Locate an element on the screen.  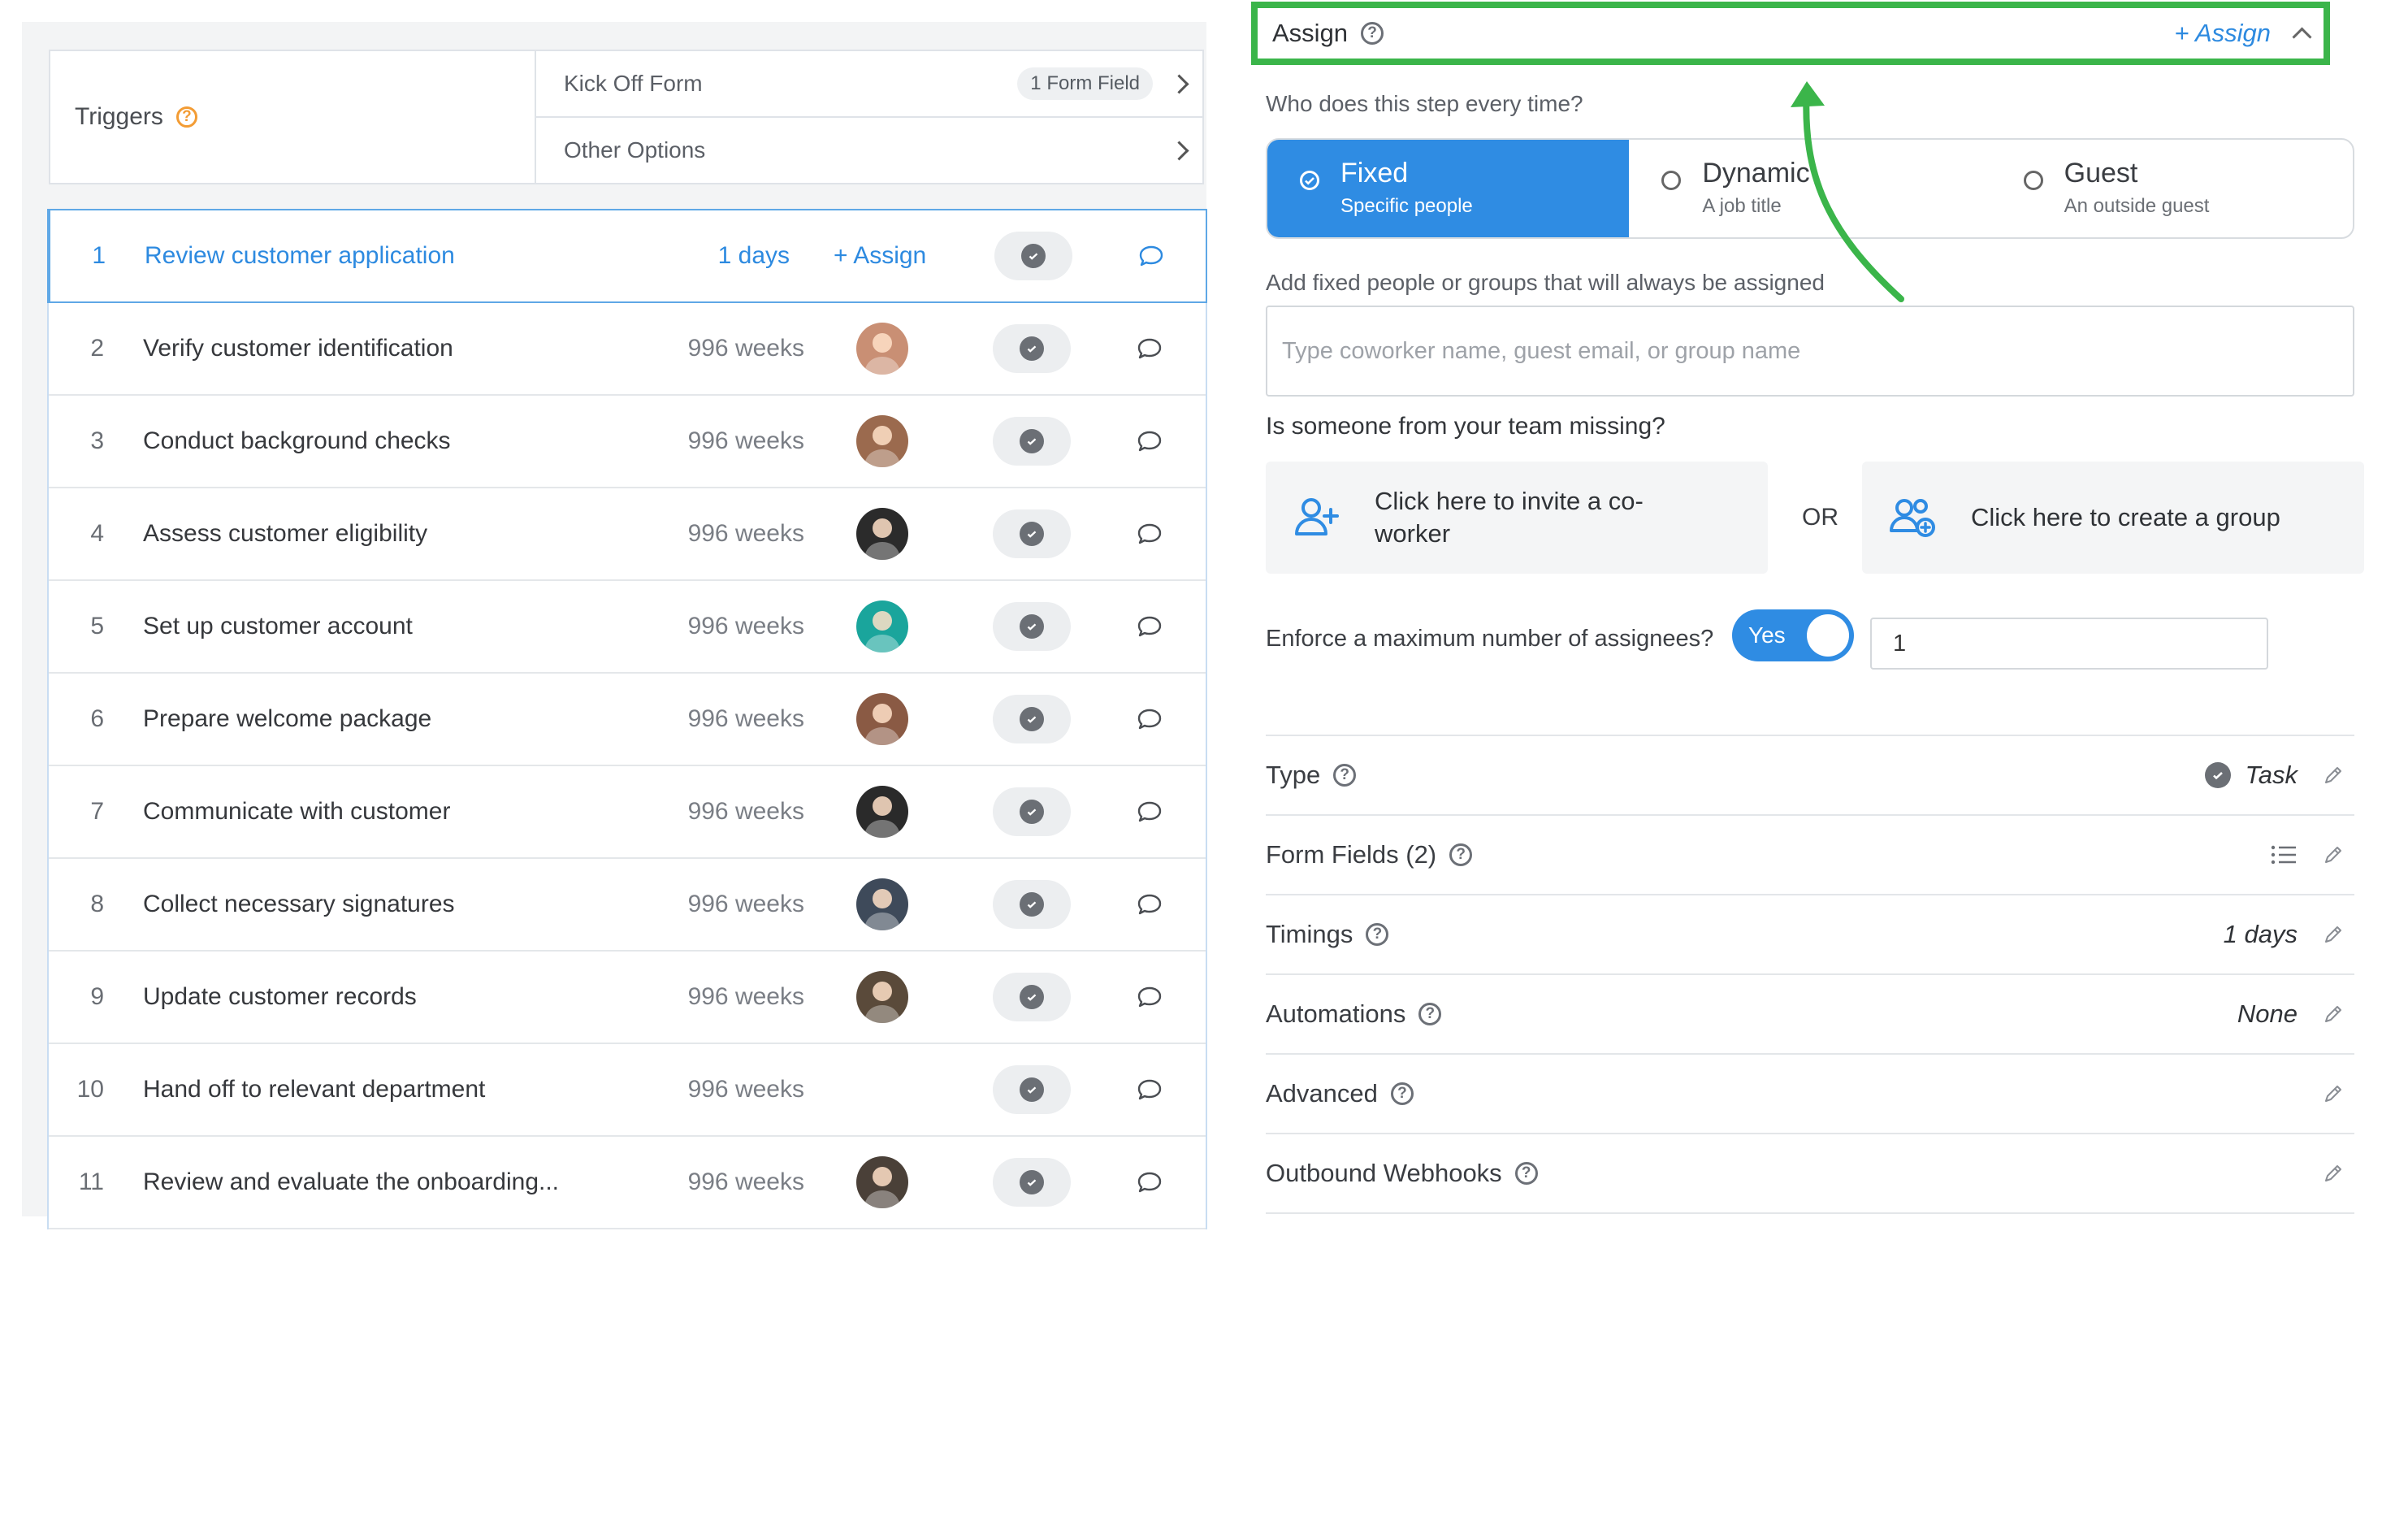
max-assignees-input is located at coordinates (2069, 644).